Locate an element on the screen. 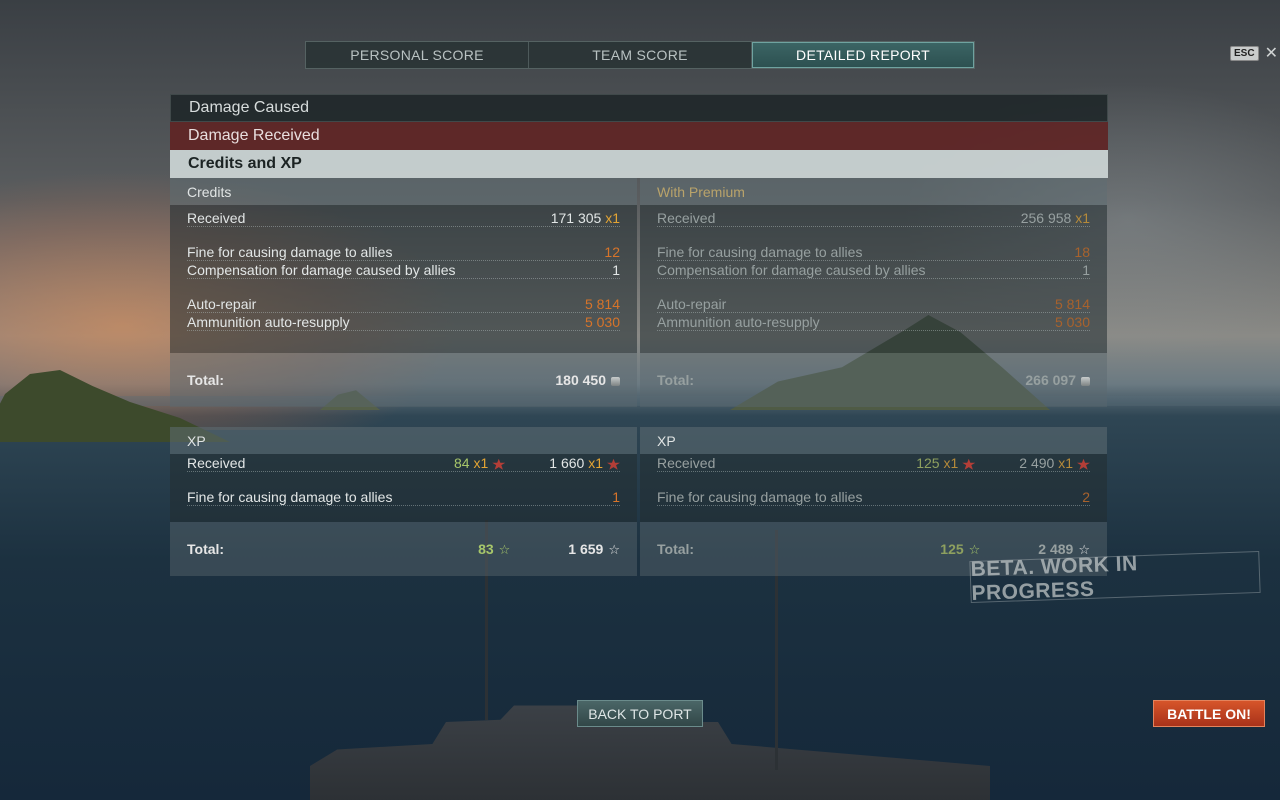 This screenshot has height=800, width=1280. close-icon: ✕ is located at coordinates (1271, 53).